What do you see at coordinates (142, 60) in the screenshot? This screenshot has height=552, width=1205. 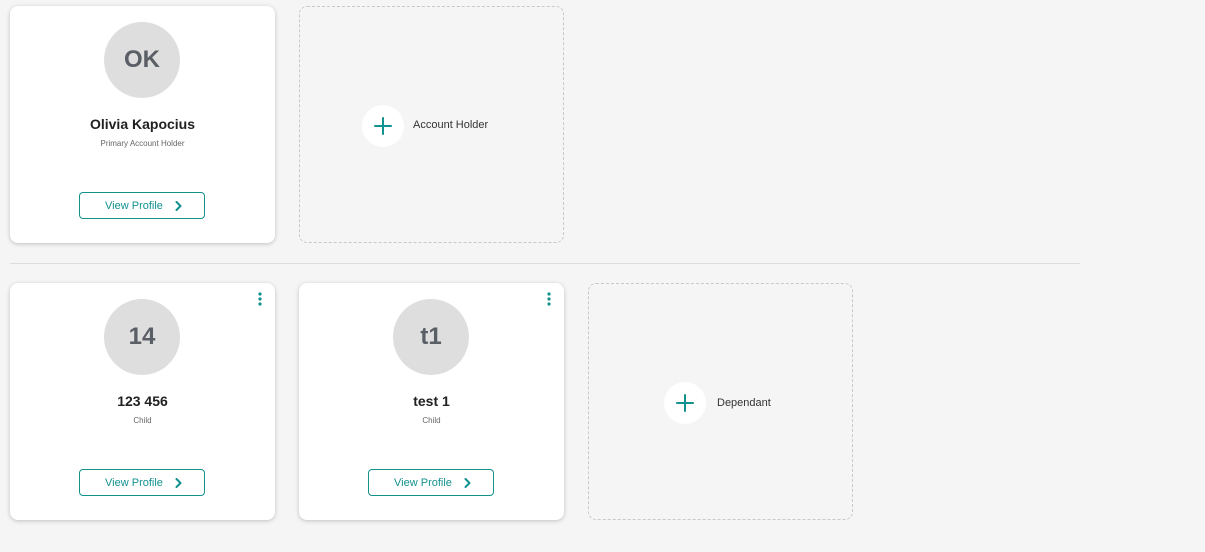 I see `avatar: OK` at bounding box center [142, 60].